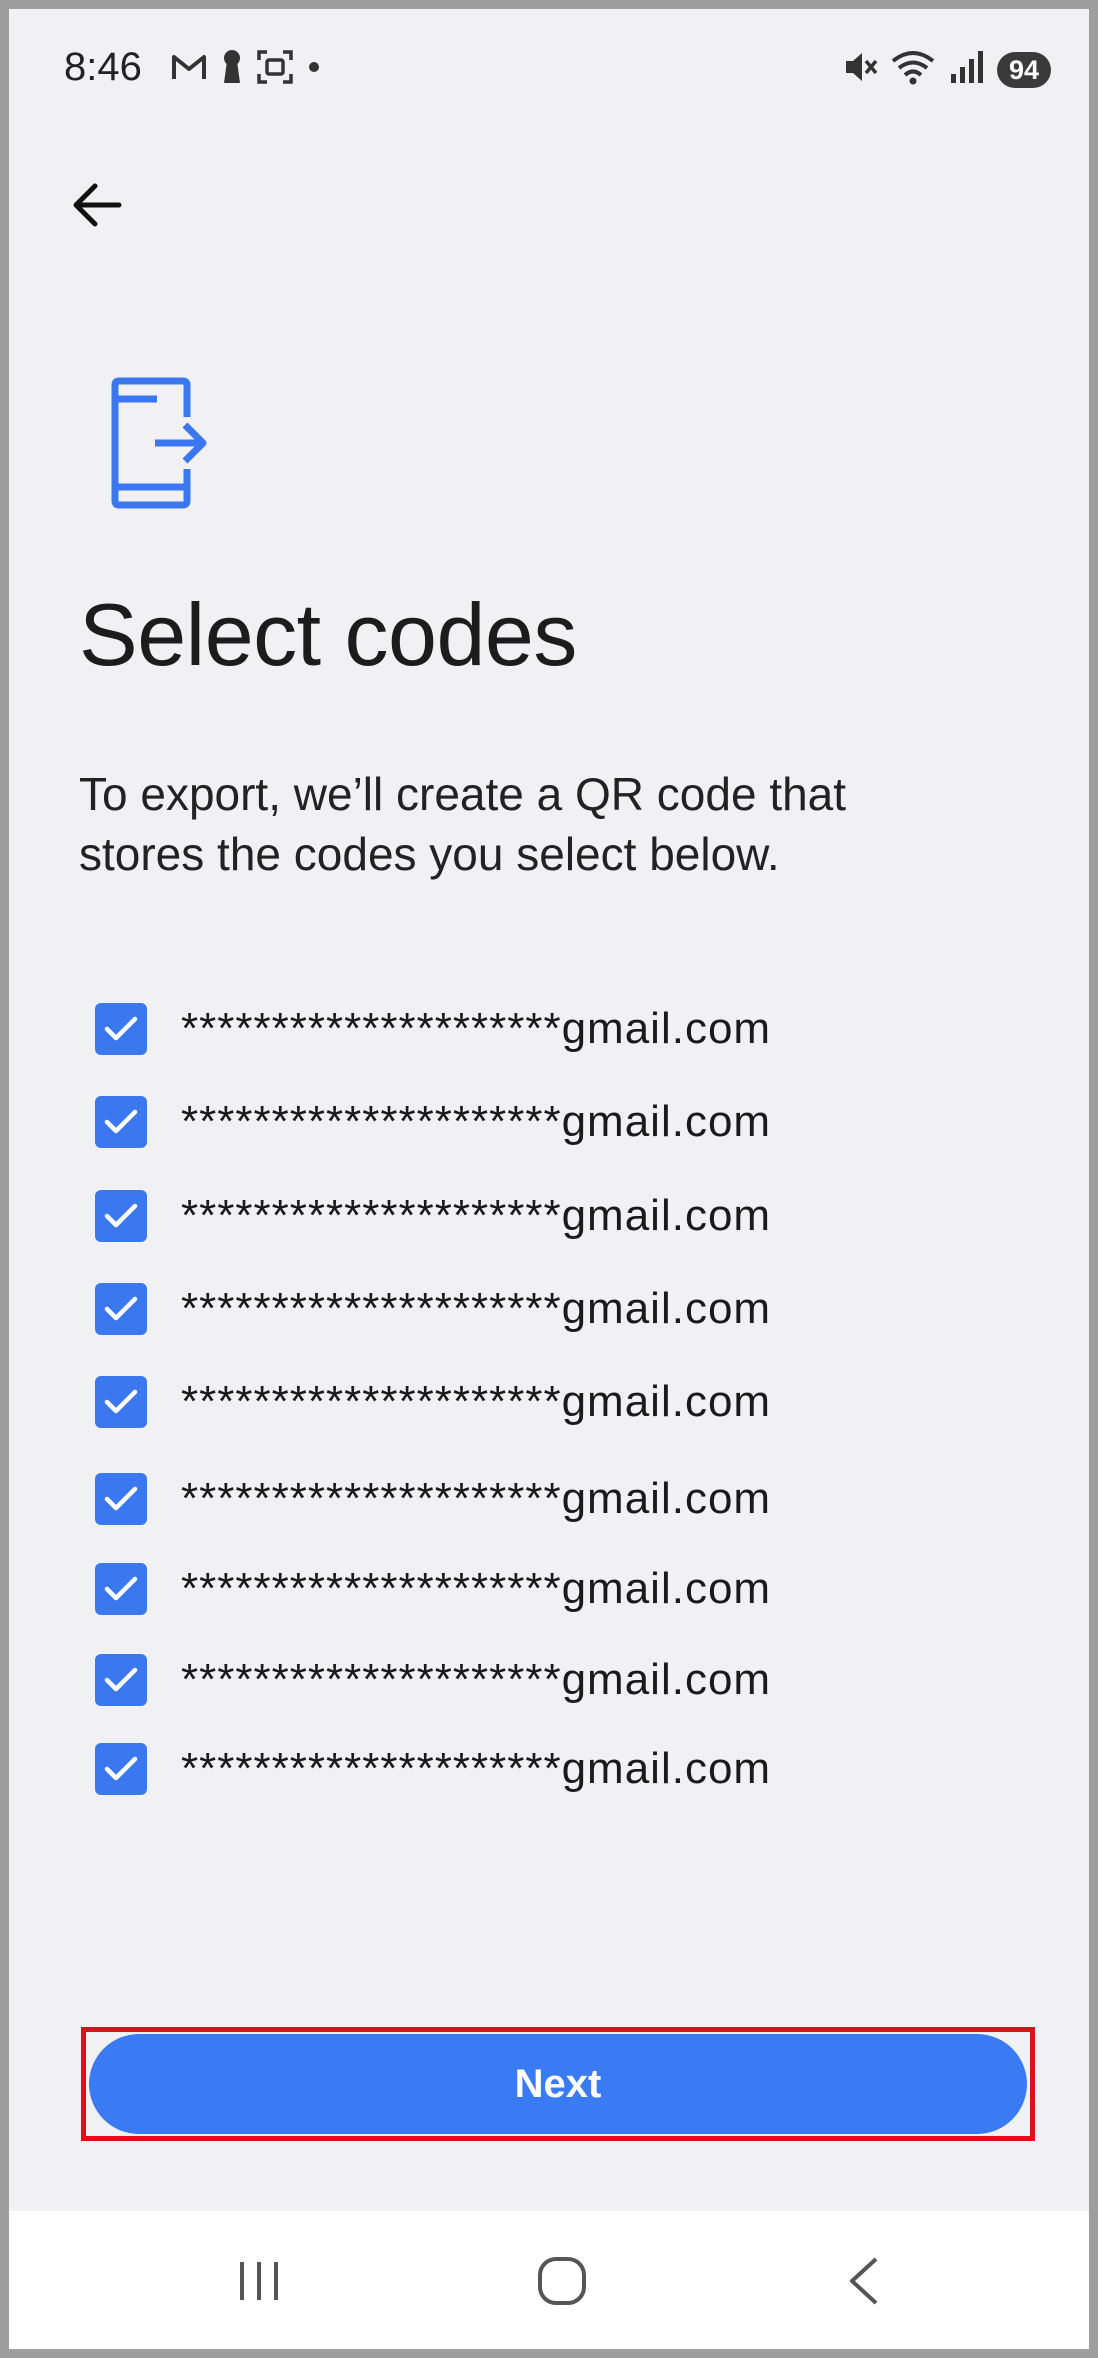  I want to click on code-row-8: *********************gmail.com, so click(433, 1680).